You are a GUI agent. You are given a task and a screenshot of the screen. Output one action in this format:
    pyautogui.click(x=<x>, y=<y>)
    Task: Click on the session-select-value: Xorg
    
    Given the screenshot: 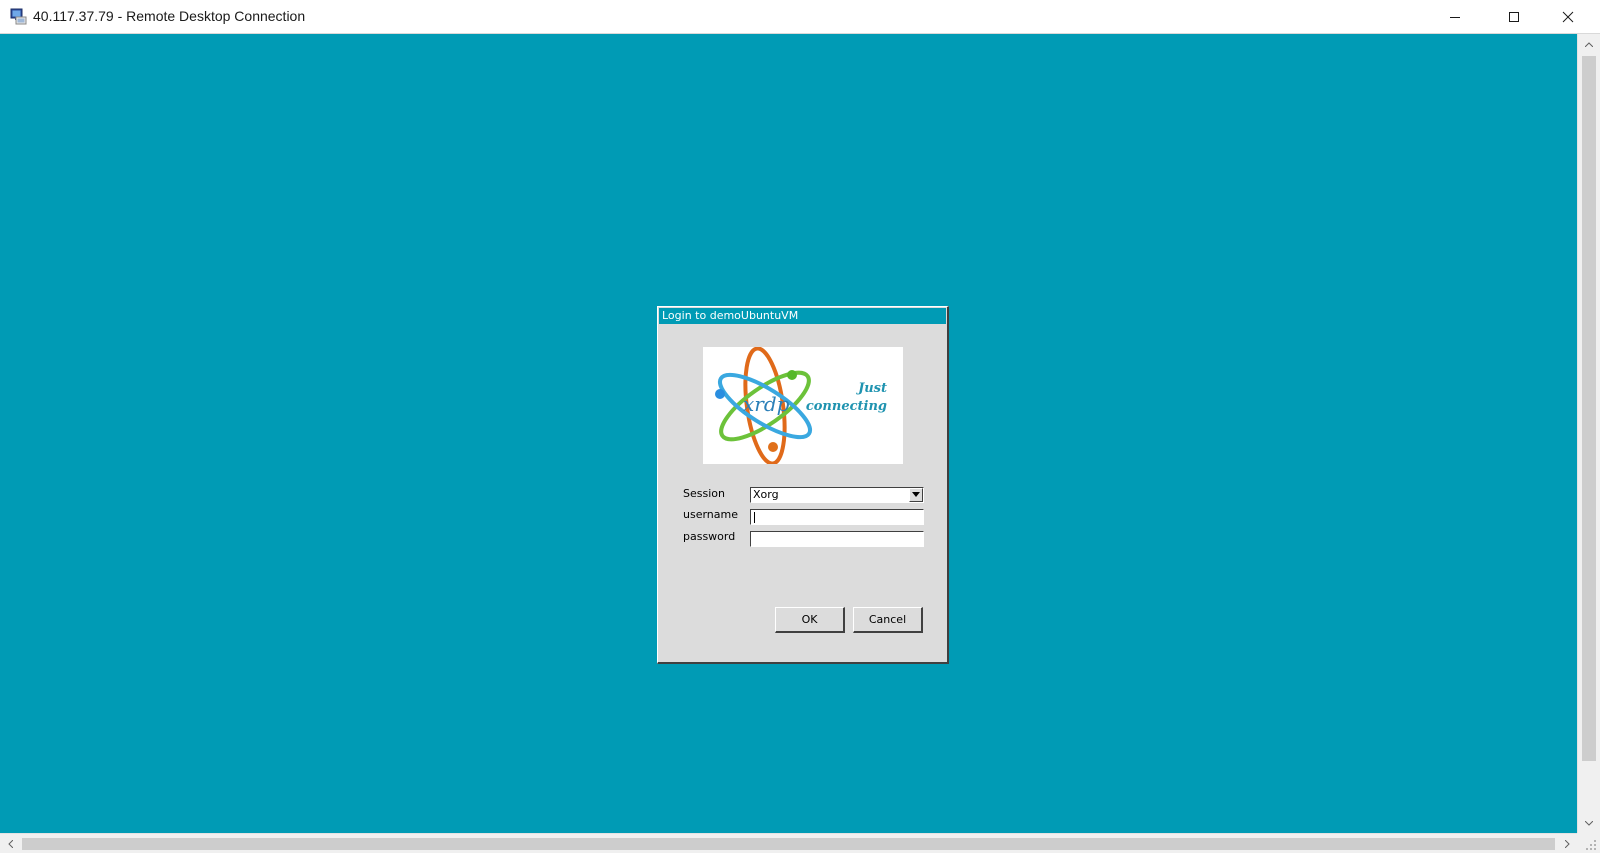 What is the action you would take?
    pyautogui.click(x=766, y=494)
    